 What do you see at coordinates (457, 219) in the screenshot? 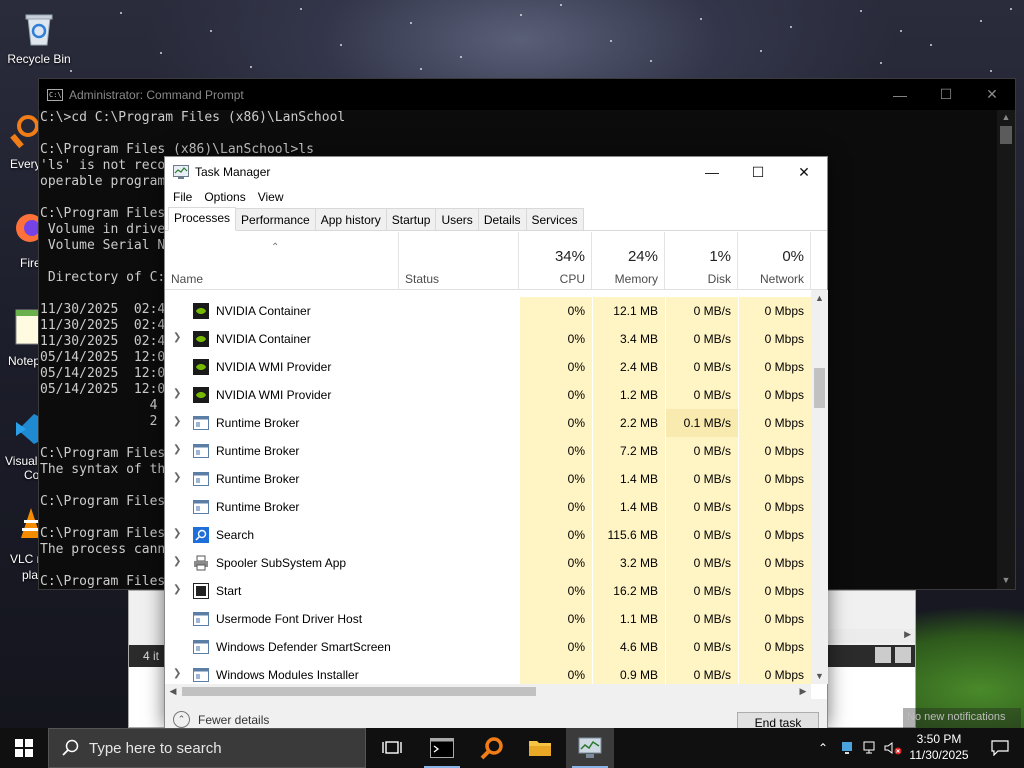
I see `tab-users: Users` at bounding box center [457, 219].